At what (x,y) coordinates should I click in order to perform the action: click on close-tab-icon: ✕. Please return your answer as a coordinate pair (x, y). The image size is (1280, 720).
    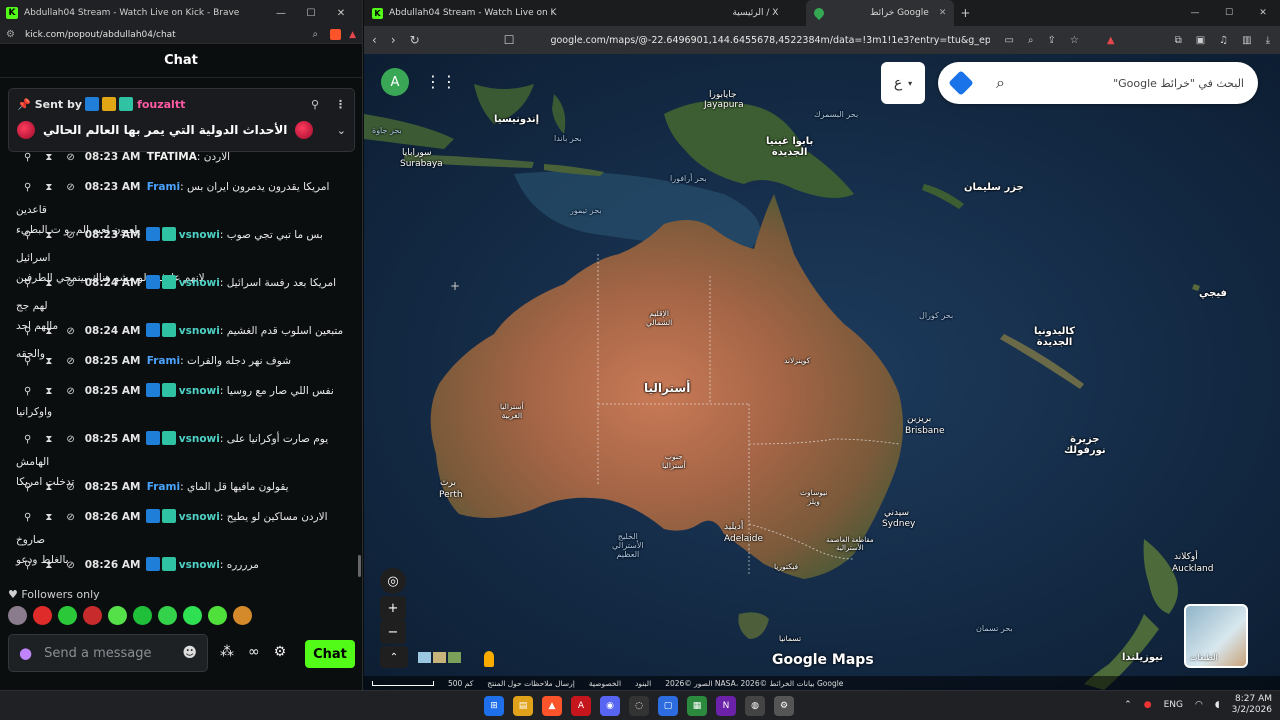
    Looking at the image, I should click on (943, 13).